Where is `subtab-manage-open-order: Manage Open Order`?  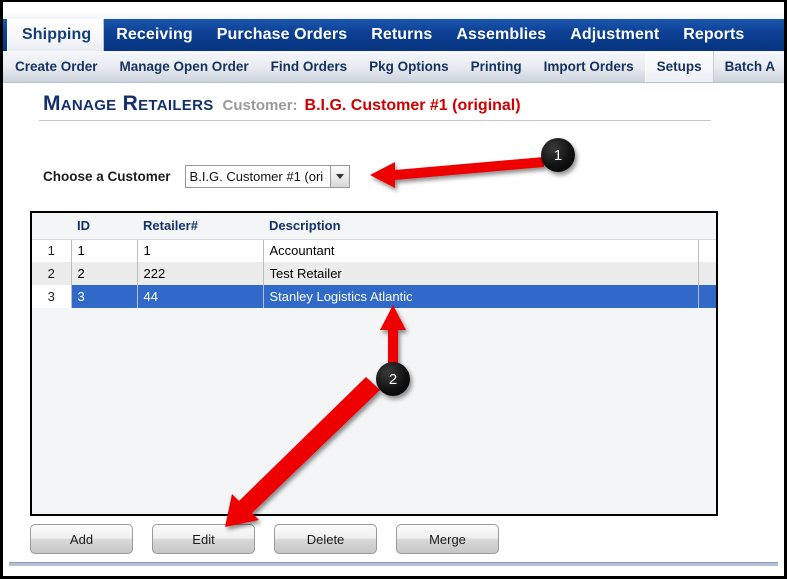
subtab-manage-open-order: Manage Open Order is located at coordinates (184, 66).